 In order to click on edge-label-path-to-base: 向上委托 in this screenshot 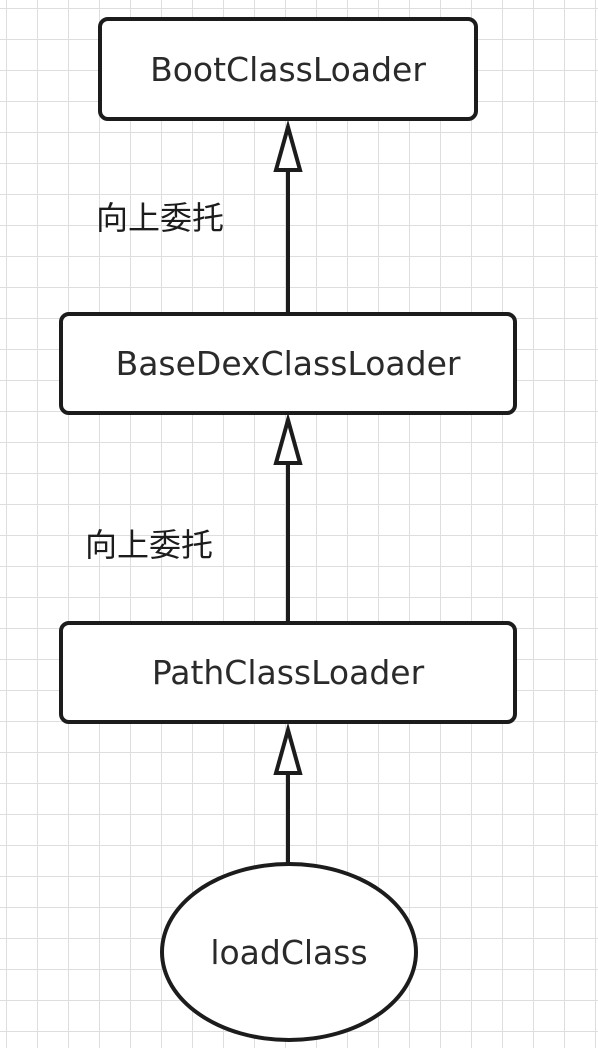, I will do `click(149, 545)`.